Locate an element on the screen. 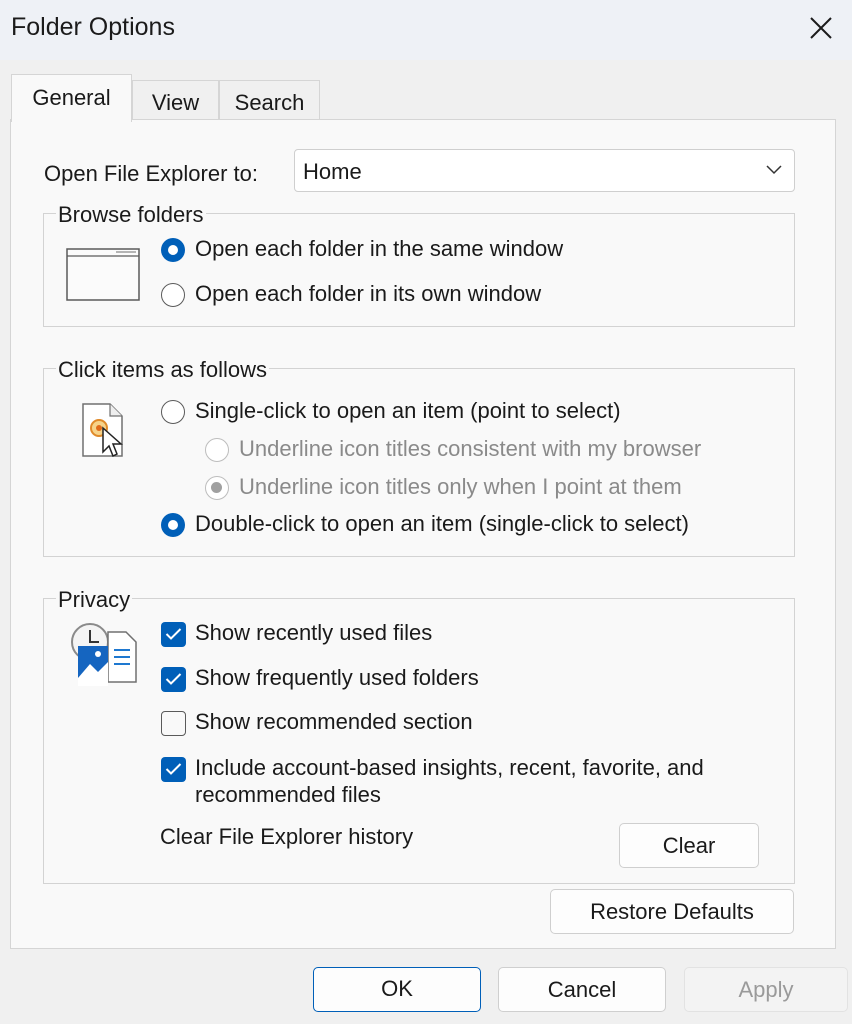 The width and height of the screenshot is (852, 1024). open-to-dropdown: Home is located at coordinates (544, 170).